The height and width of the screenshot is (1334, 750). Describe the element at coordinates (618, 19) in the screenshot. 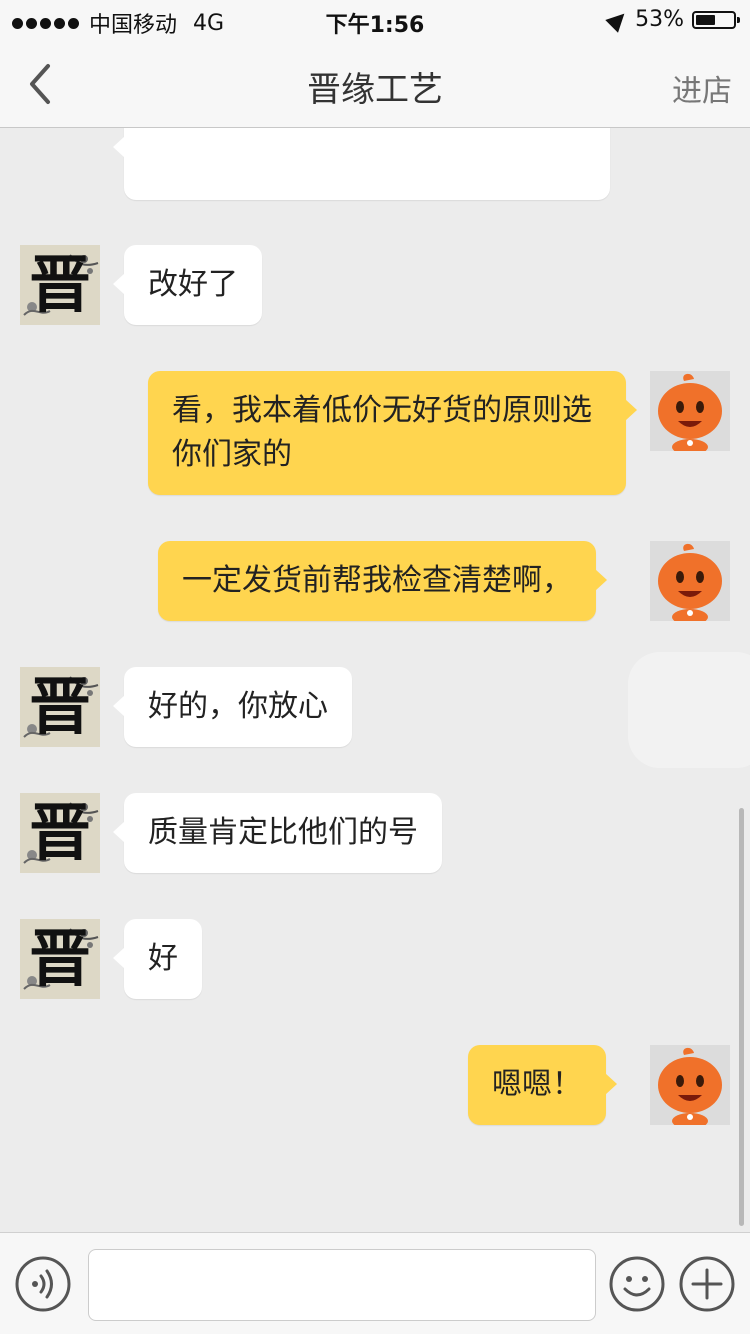

I see `location-arrow-icon` at that location.